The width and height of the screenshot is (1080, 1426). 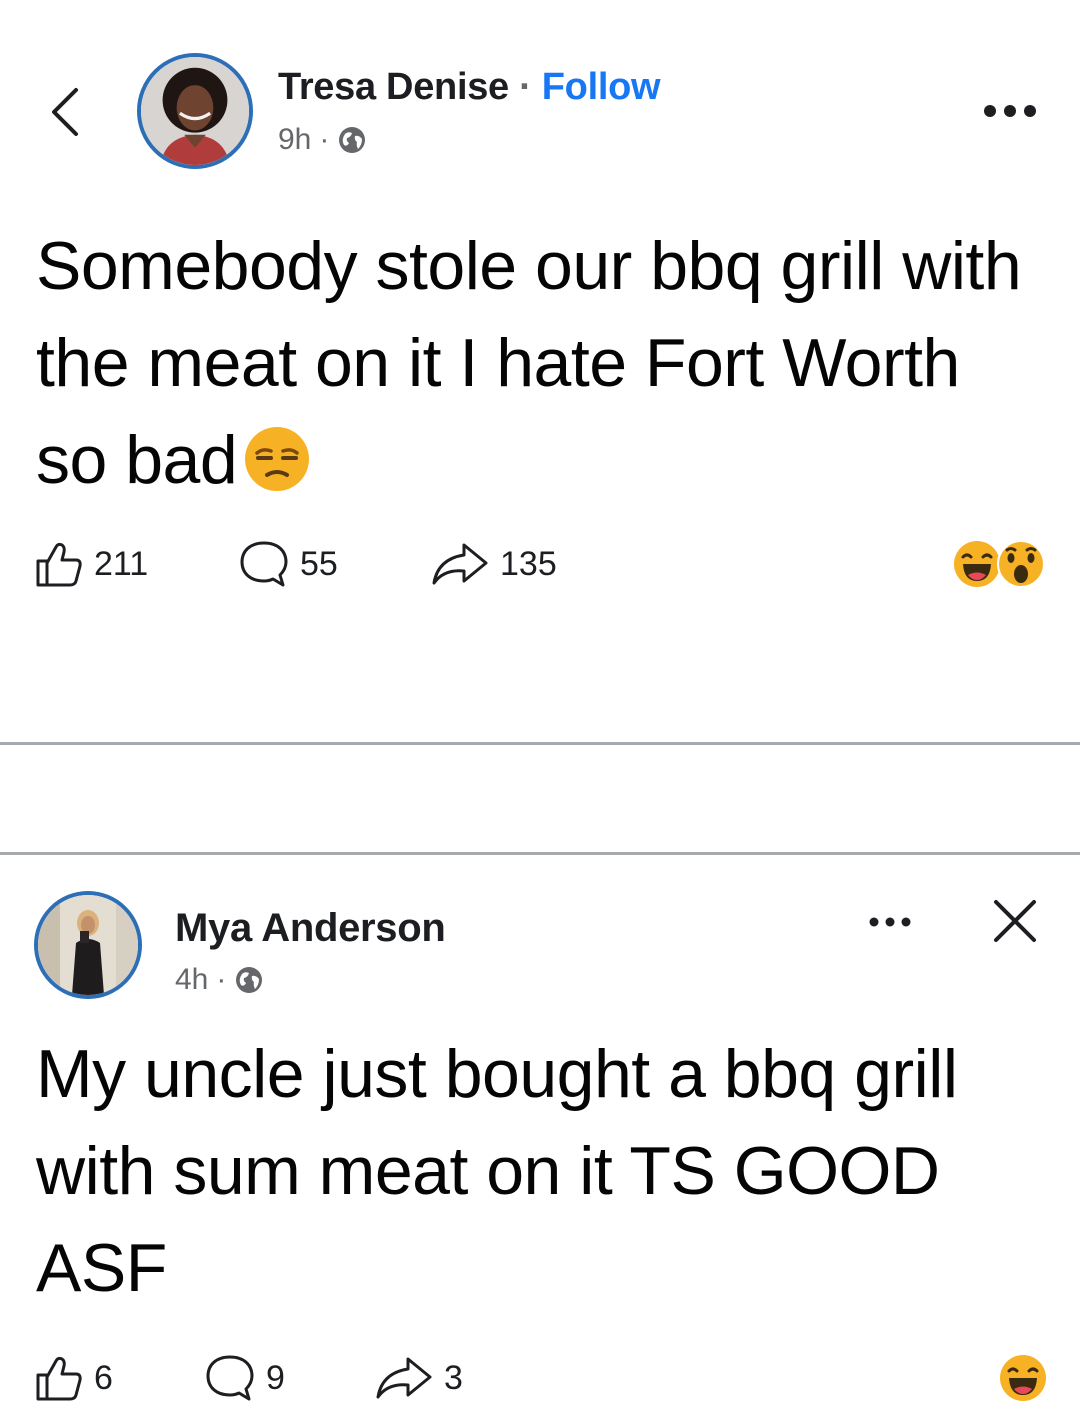 I want to click on close-button, so click(x=1015, y=923).